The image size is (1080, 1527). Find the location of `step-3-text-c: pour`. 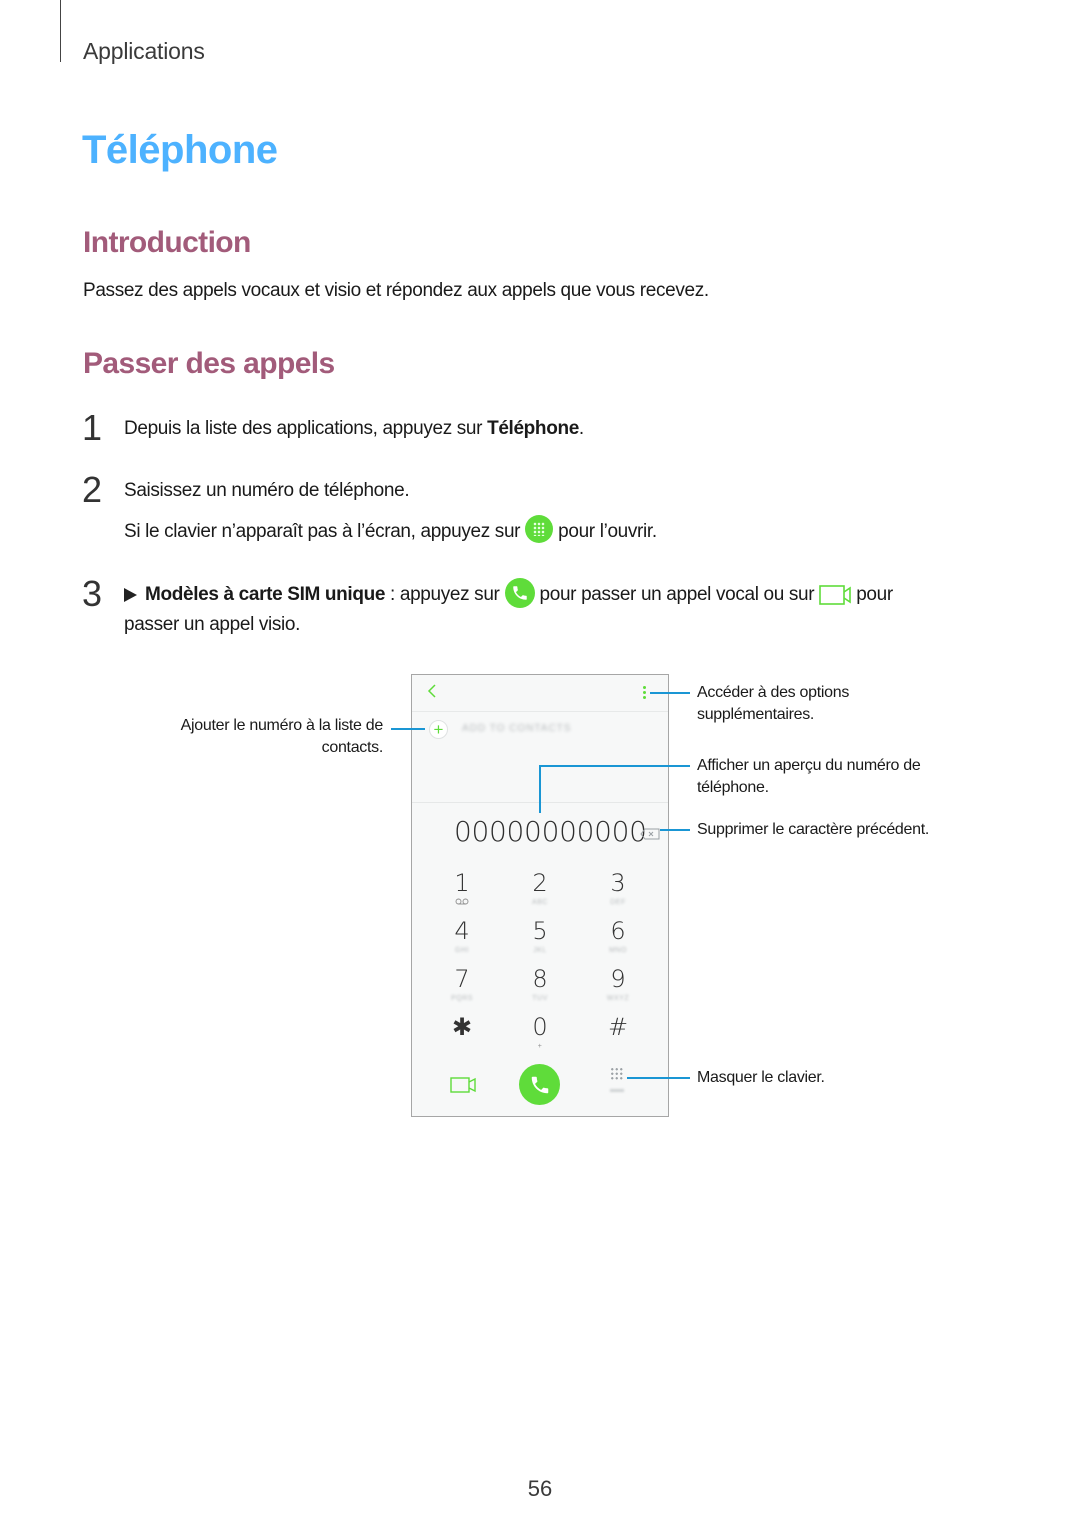

step-3-text-c: pour is located at coordinates (874, 594).